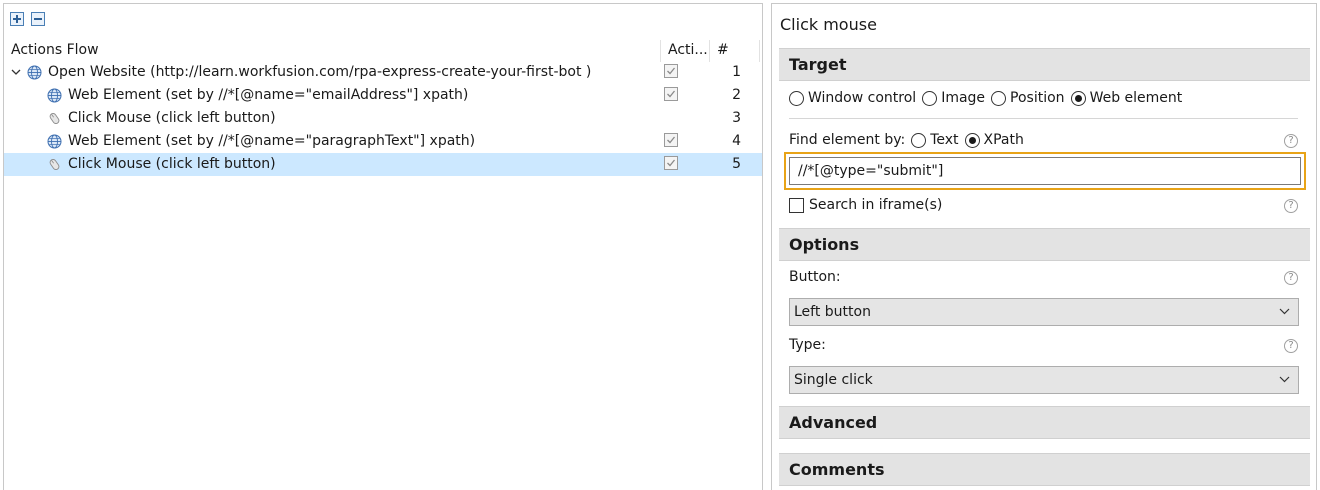 This screenshot has width=1320, height=490. Describe the element at coordinates (796, 205) in the screenshot. I see `search-iframe-checkbox` at that location.